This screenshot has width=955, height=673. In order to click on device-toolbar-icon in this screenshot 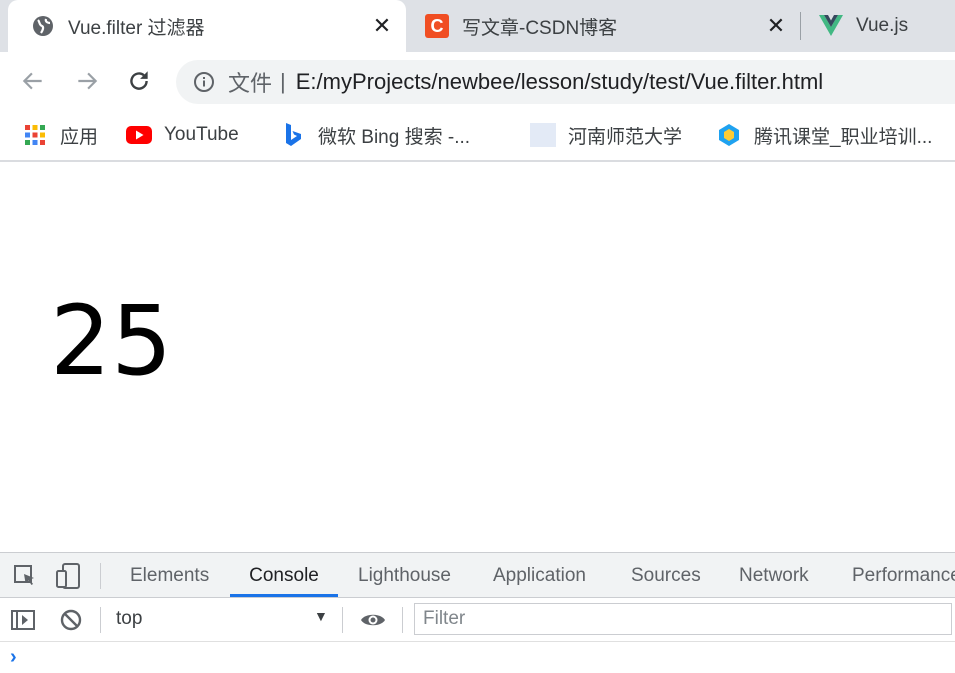, I will do `click(68, 576)`.